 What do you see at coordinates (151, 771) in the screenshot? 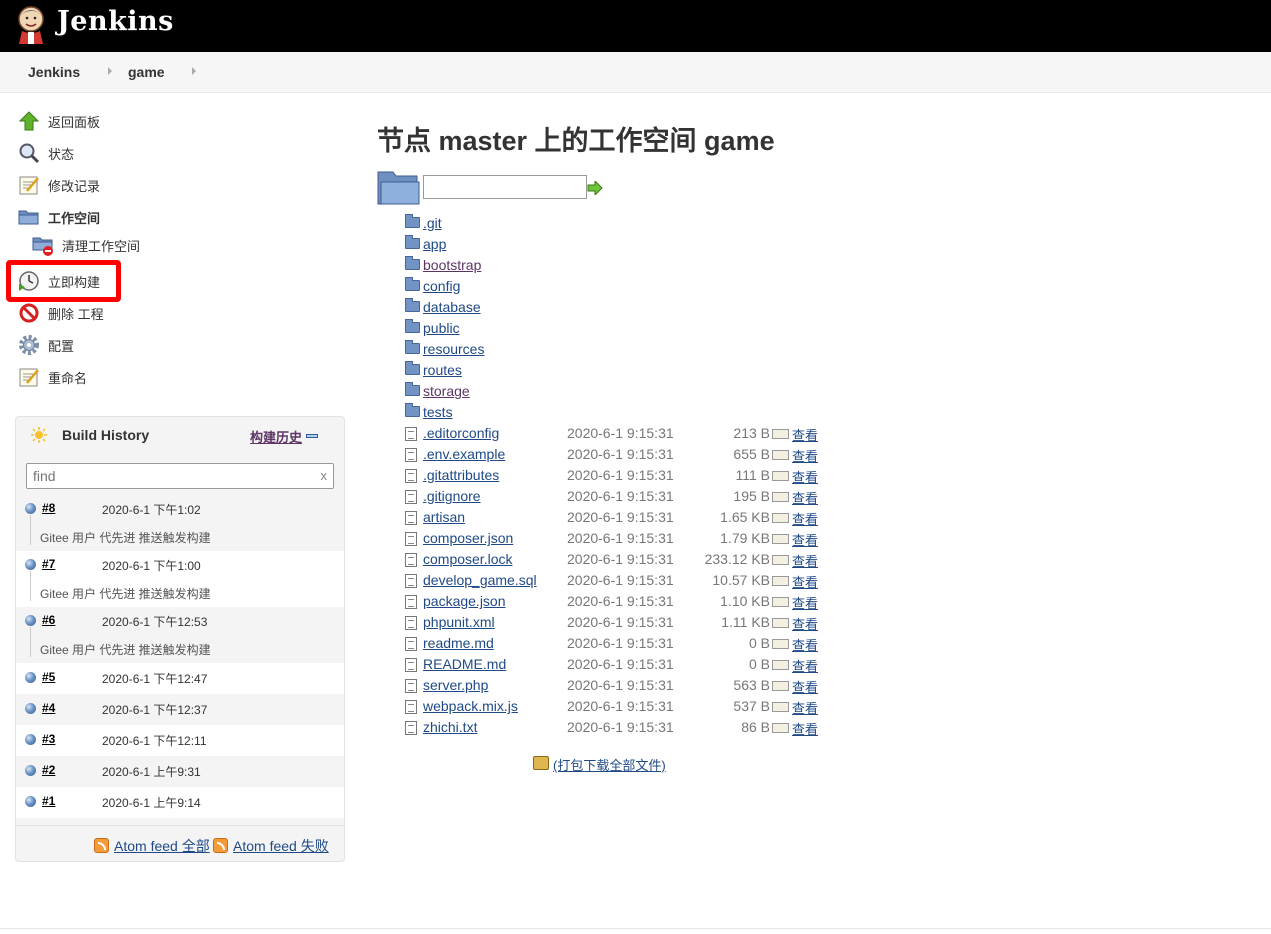
I see `build-date: 2020-6-1 上午9:31` at bounding box center [151, 771].